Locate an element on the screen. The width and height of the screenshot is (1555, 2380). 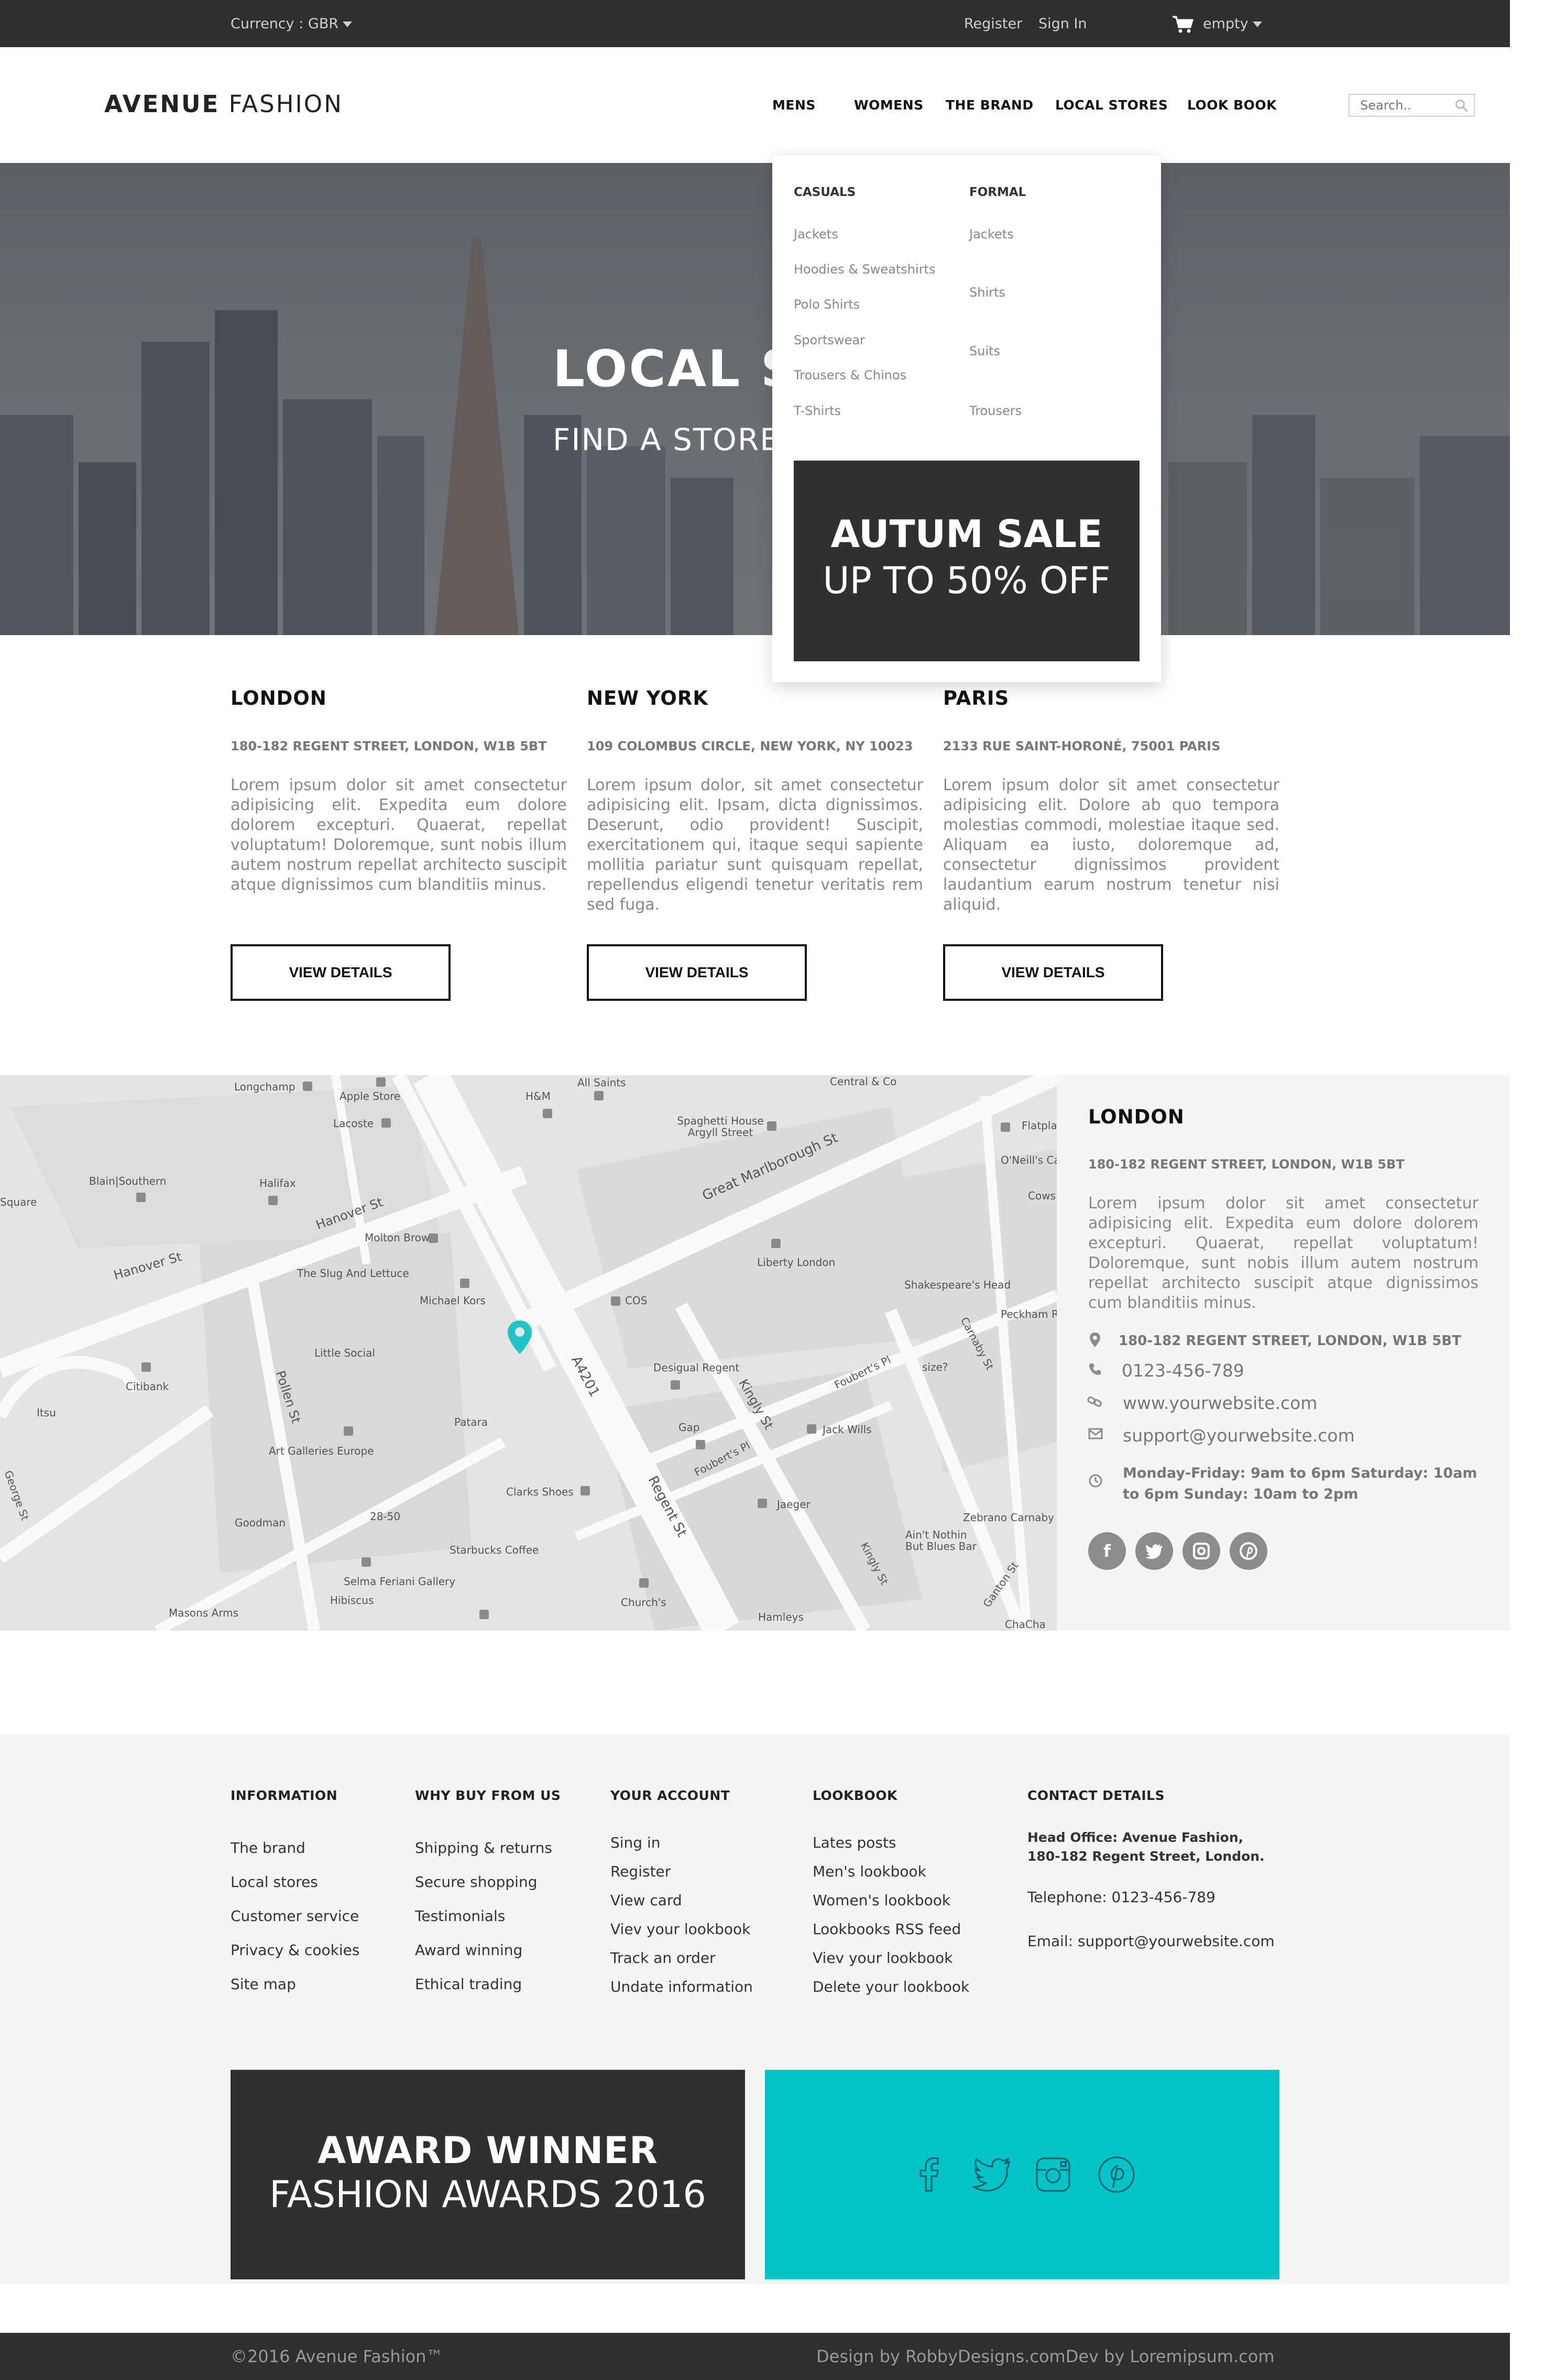
store-address: 180-182 REGENT STREET, LONDON, W1B 5BT is located at coordinates (389, 746).